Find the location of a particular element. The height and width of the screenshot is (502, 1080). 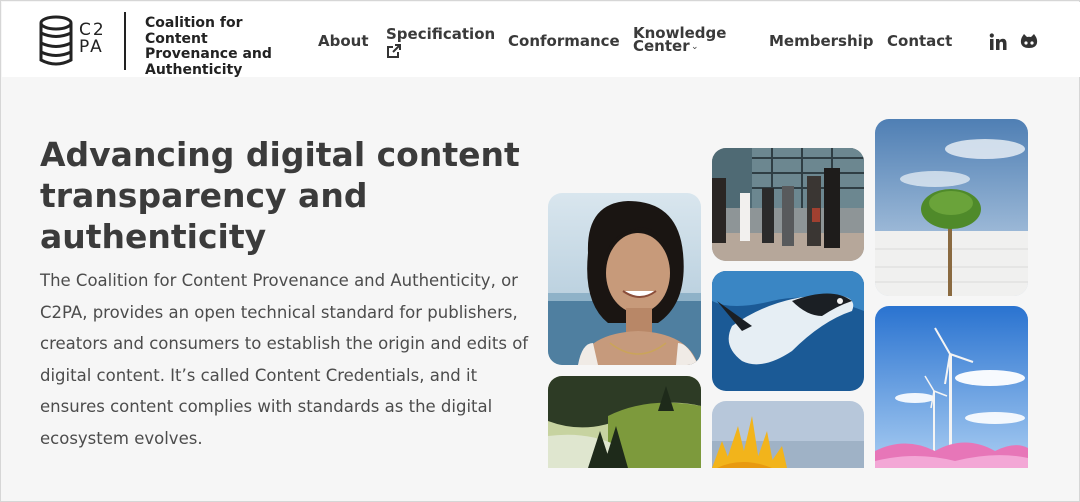

yellow-flower-image is located at coordinates (788, 434).